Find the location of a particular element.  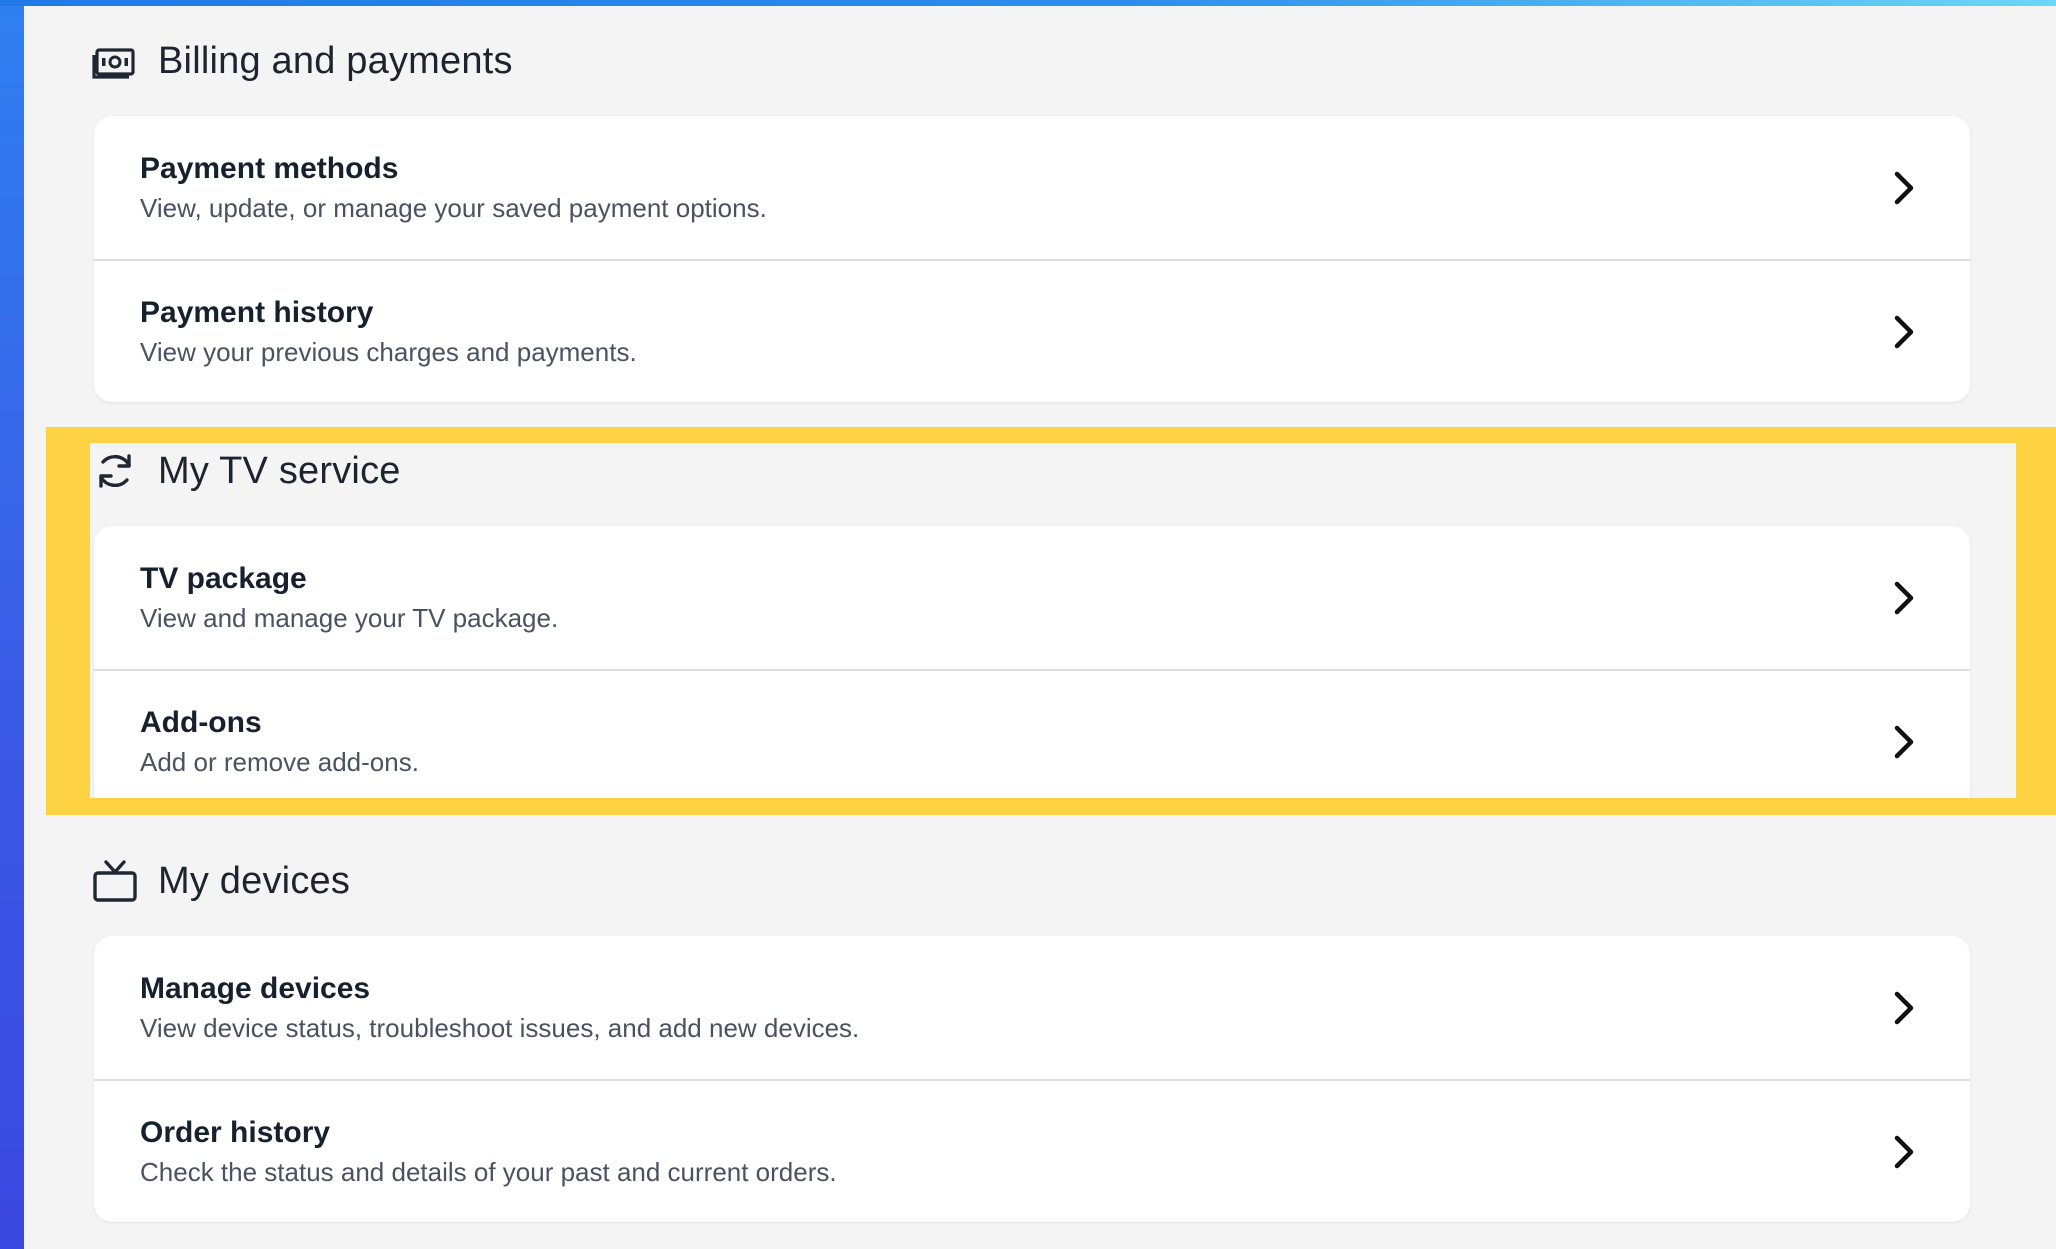

menu-item-description: View your previous charges and payments. is located at coordinates (388, 351).